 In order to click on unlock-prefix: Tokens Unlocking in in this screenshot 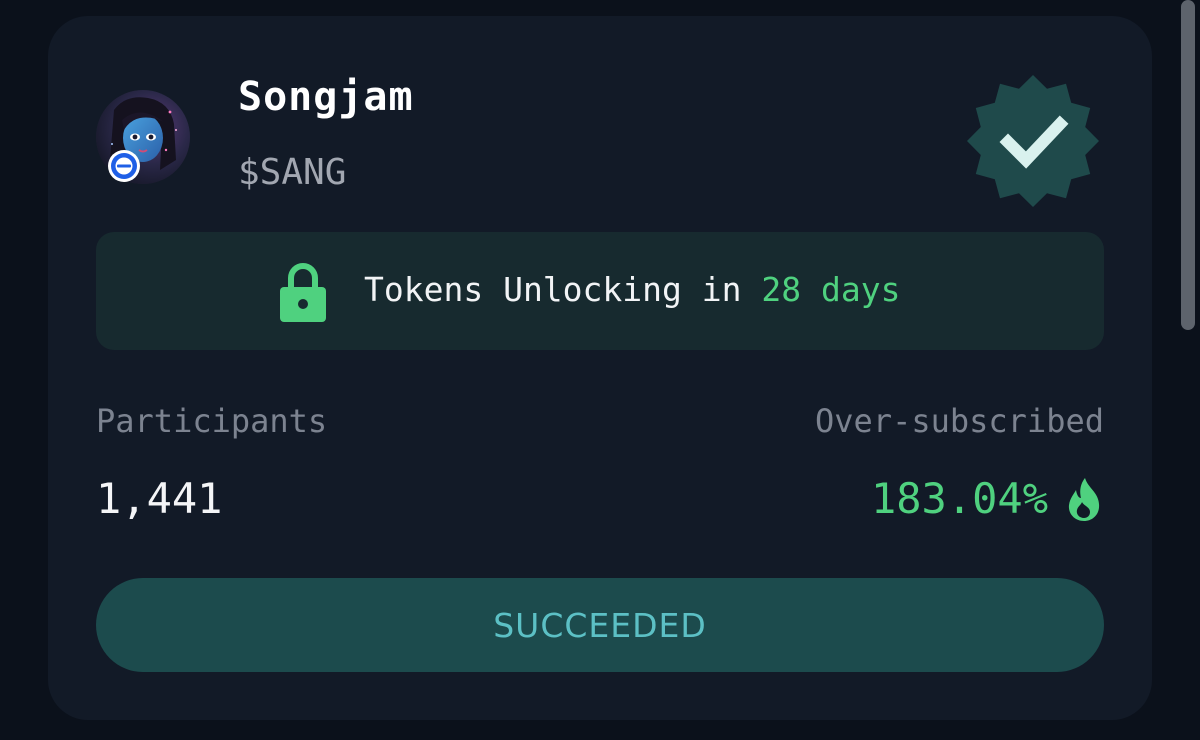, I will do `click(563, 289)`.